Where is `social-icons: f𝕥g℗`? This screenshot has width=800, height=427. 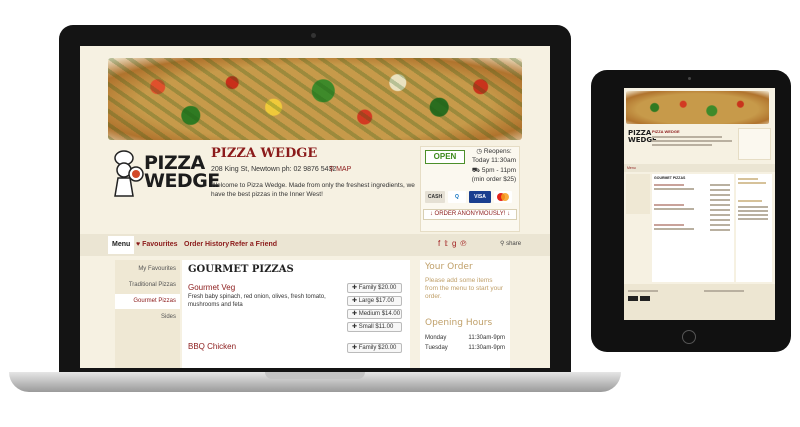
social-icons: f𝕥g℗ is located at coordinates (454, 243).